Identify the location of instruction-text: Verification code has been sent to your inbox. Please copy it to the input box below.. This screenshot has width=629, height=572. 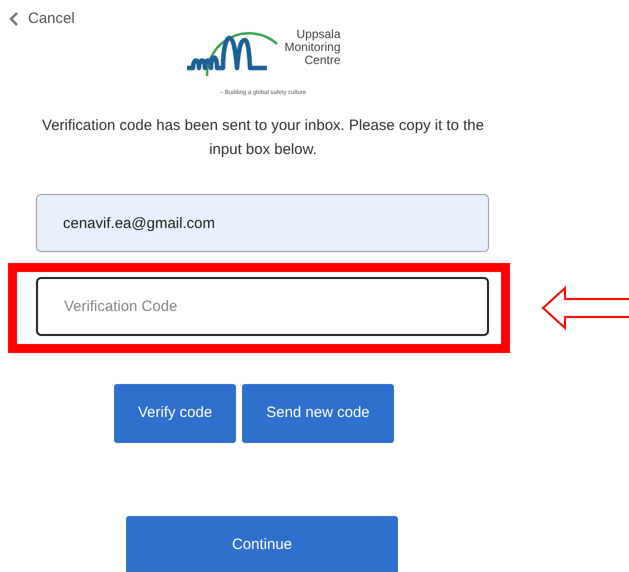
(263, 138).